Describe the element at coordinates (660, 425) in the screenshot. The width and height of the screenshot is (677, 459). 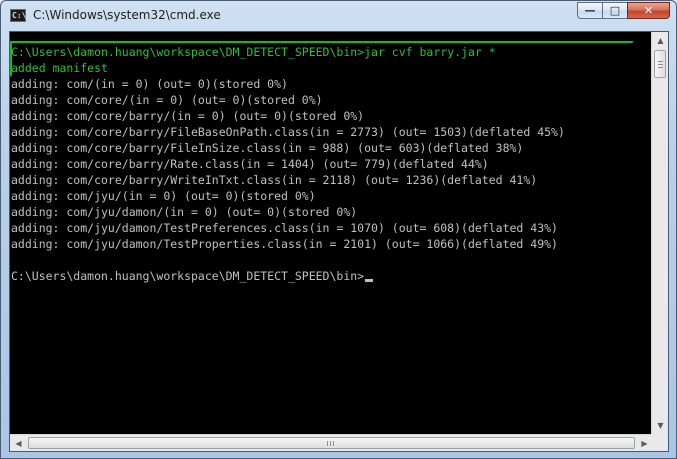
I see `scroll-down-icon: ▼` at that location.